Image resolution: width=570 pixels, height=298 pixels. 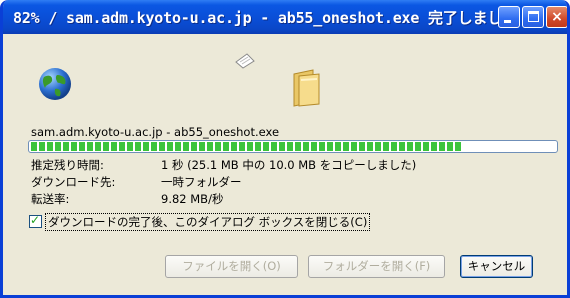 I want to click on folder-icon, so click(x=306, y=88).